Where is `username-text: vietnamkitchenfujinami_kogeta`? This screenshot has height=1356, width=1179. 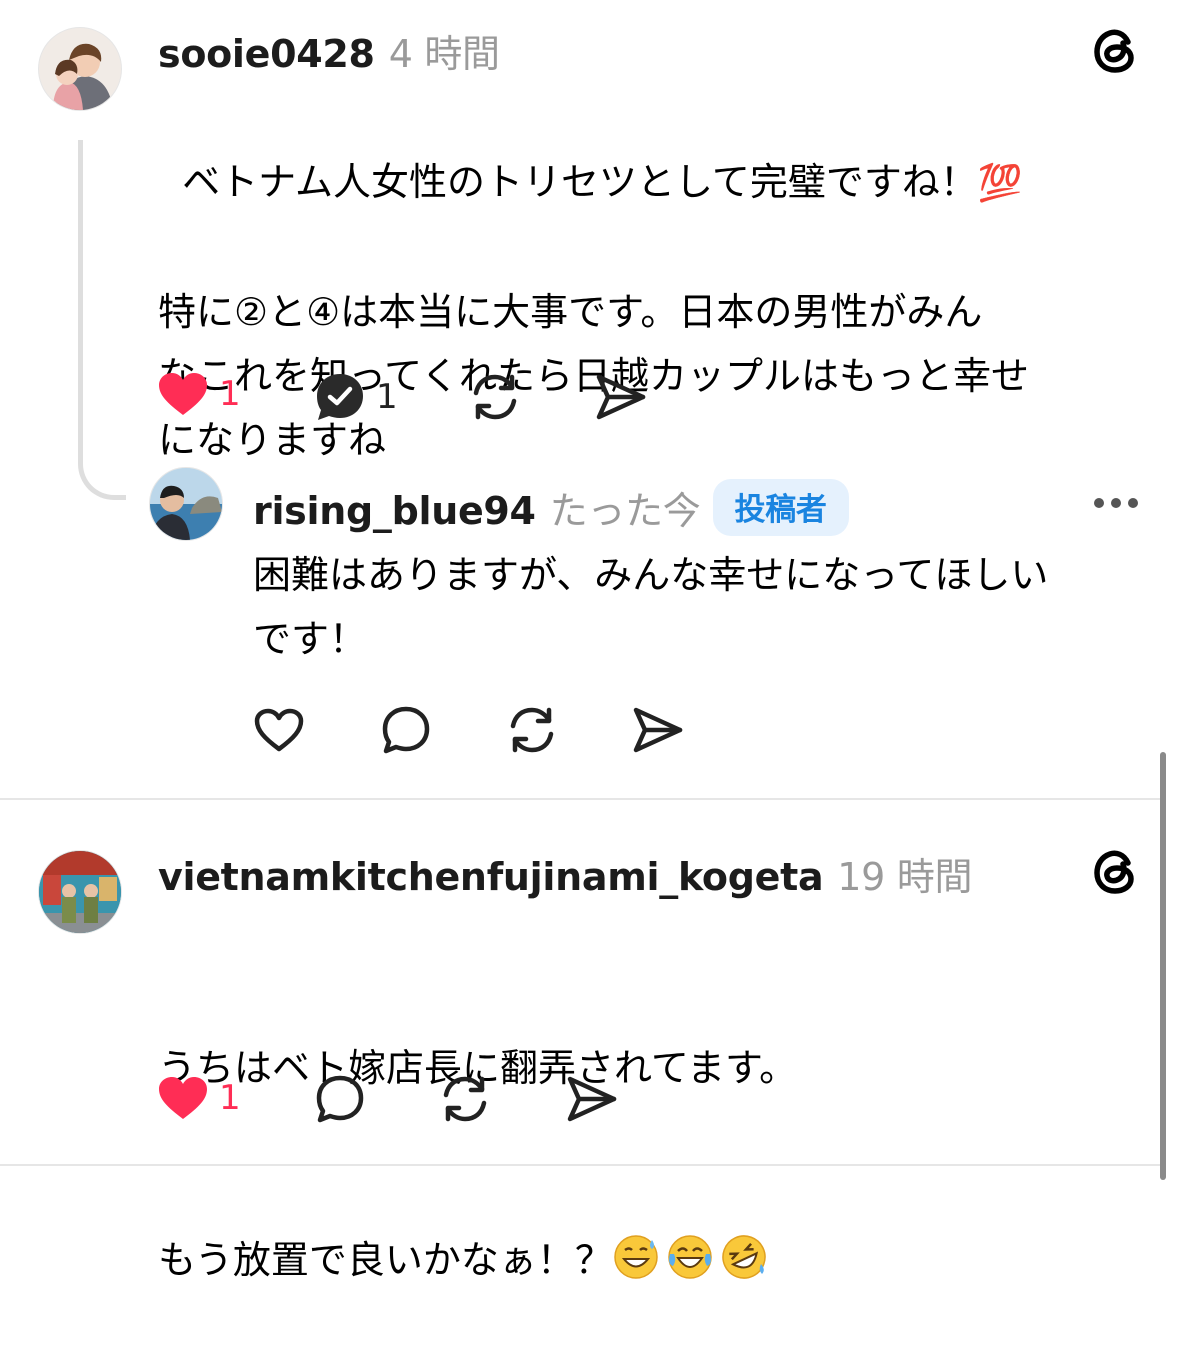
username-text: vietnamkitchenfujinami_kogeta is located at coordinates (491, 877).